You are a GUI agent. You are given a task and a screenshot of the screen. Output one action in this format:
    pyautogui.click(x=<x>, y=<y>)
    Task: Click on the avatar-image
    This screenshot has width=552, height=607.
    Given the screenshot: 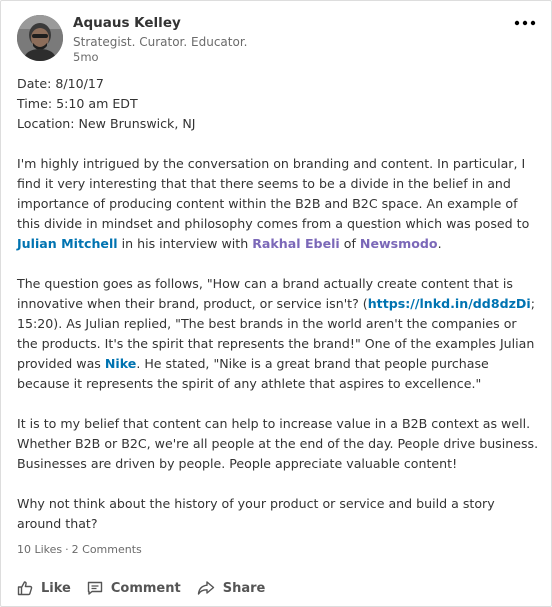 What is the action you would take?
    pyautogui.click(x=40, y=38)
    